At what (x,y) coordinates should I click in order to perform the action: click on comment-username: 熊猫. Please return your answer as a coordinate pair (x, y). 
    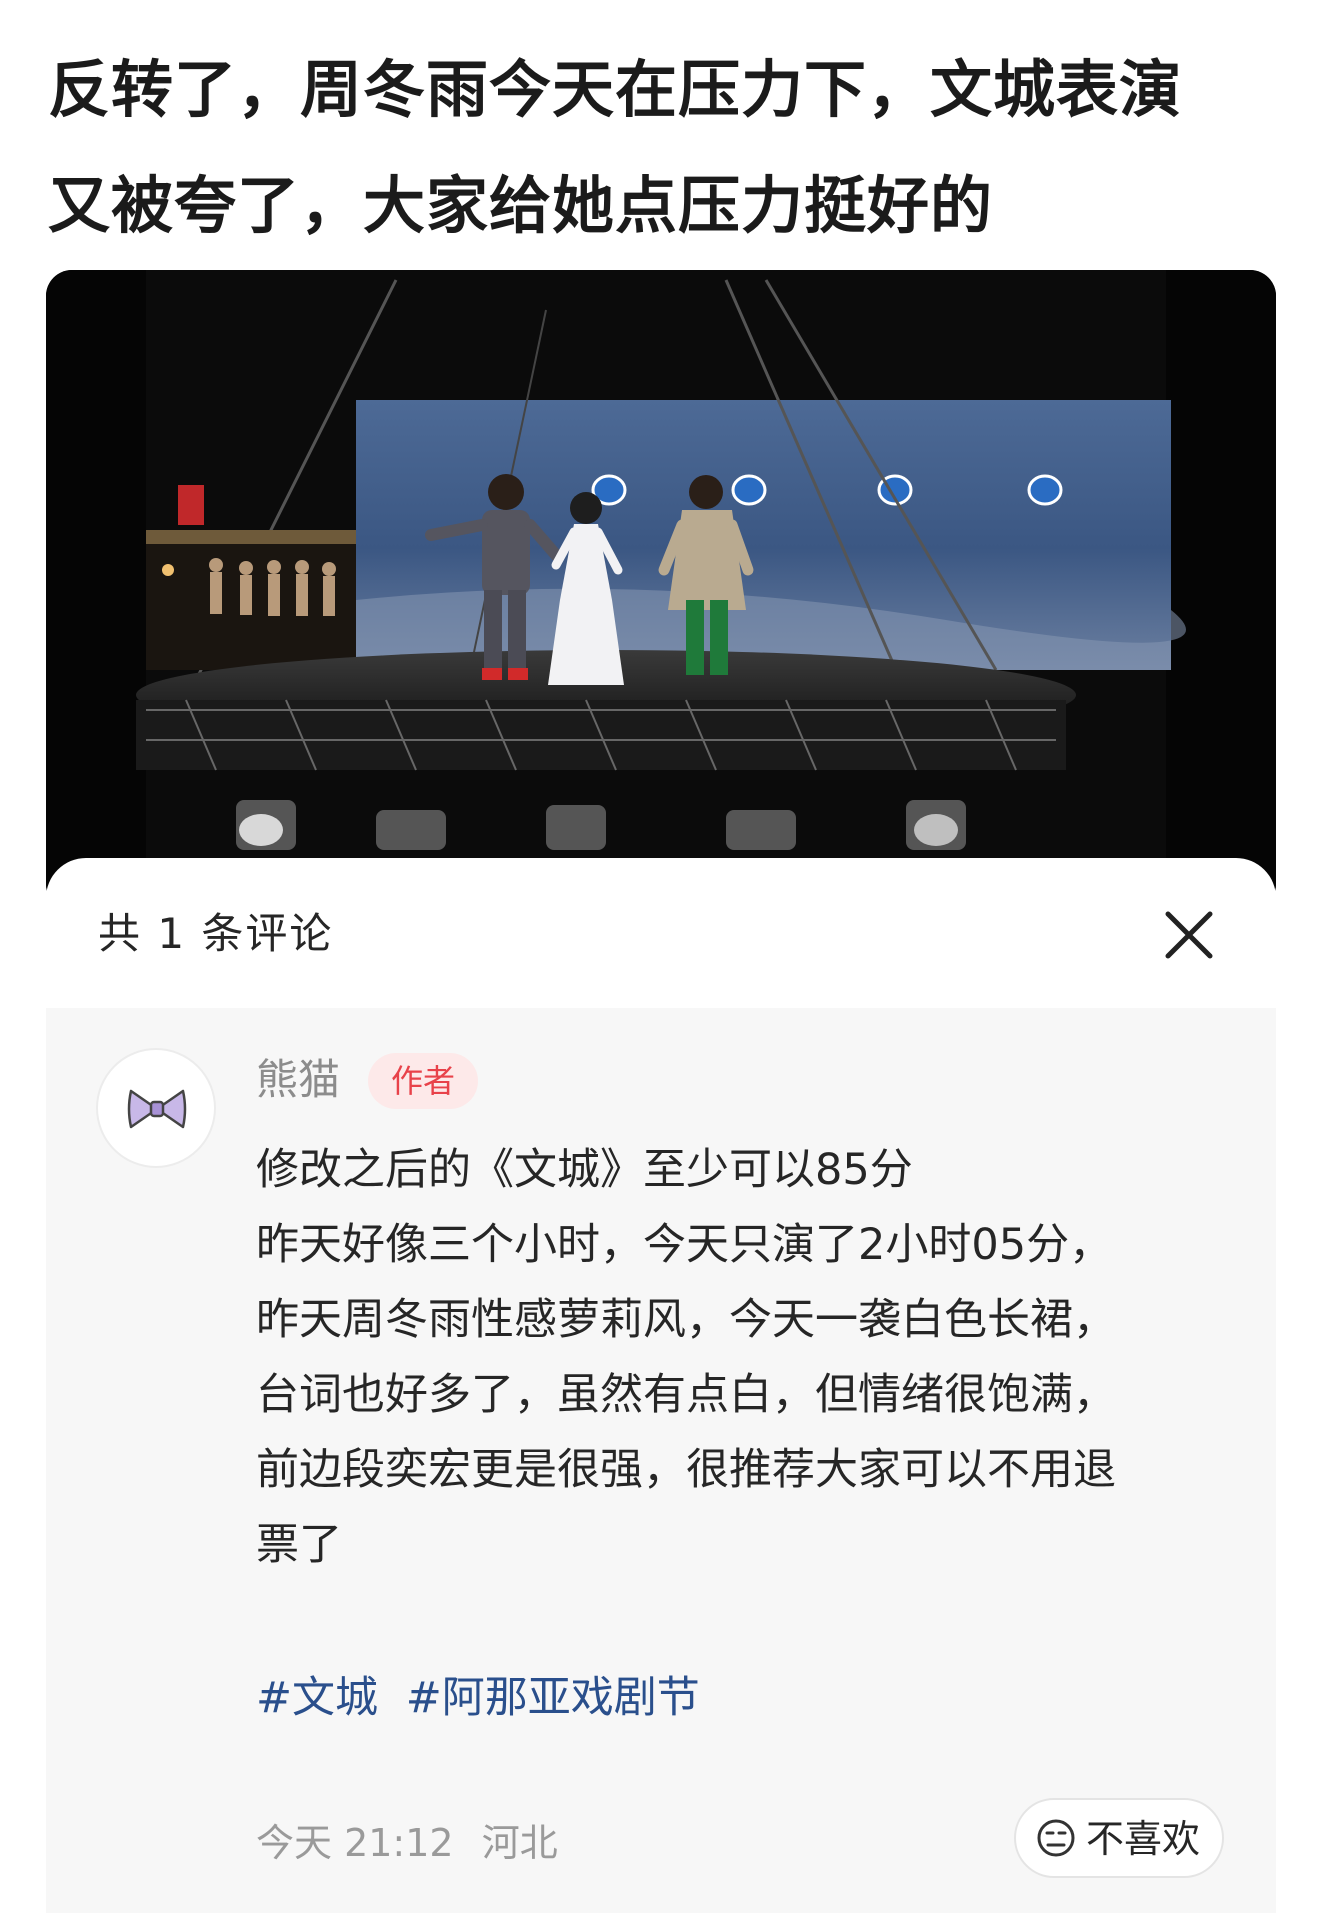
    Looking at the image, I should click on (298, 1080).